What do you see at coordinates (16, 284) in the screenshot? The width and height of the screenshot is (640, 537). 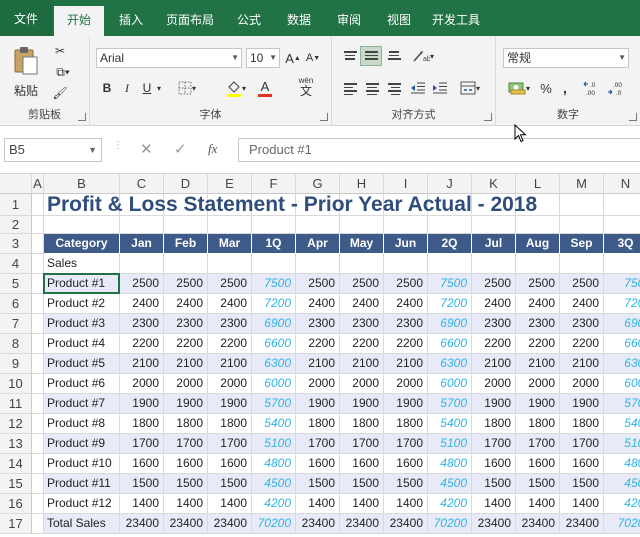 I see `row-header: 5` at bounding box center [16, 284].